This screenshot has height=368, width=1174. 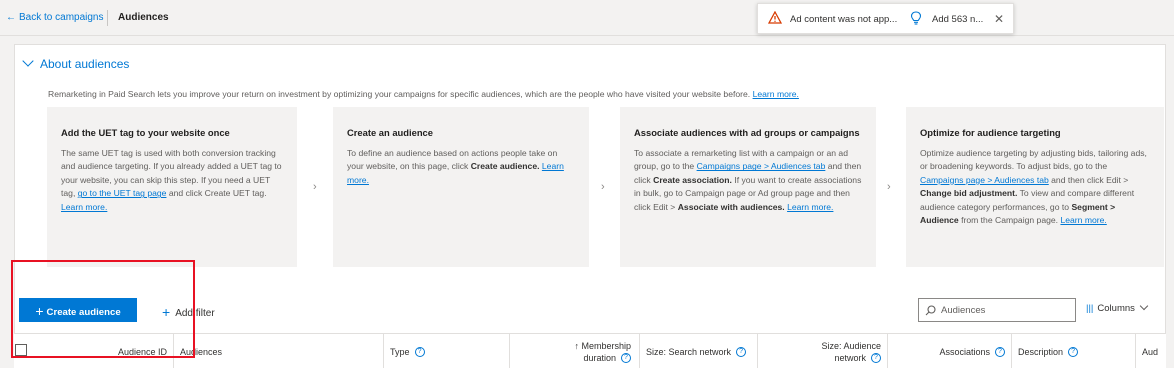 I want to click on header-label-stack: Size: Audience network?, so click(x=851, y=352).